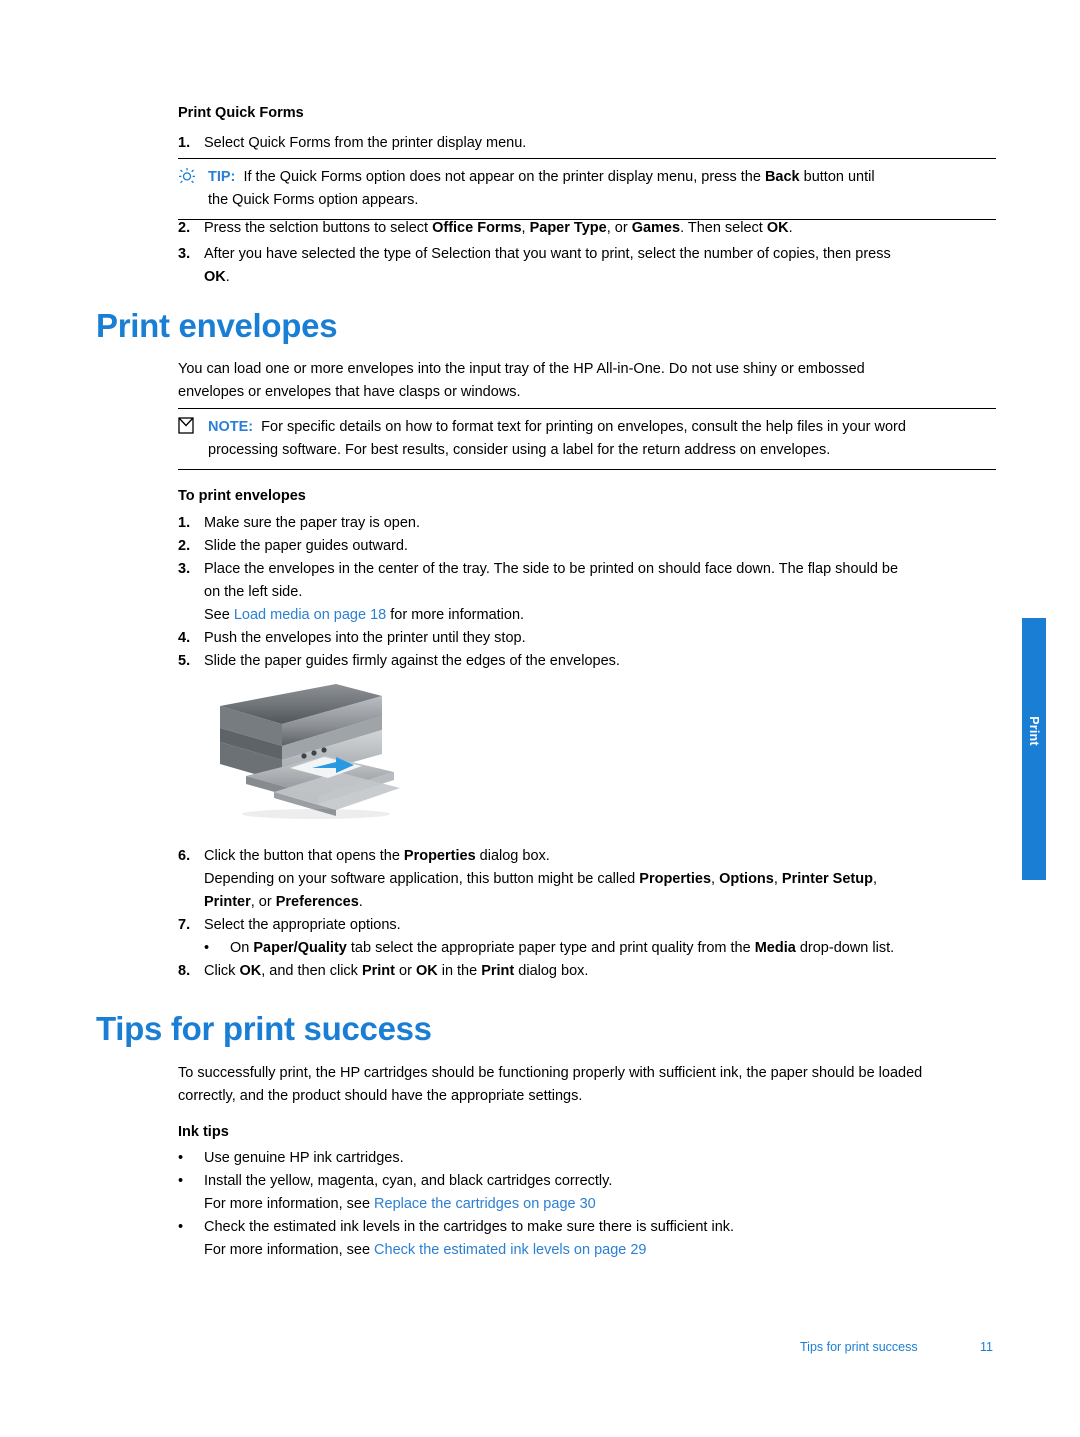 The width and height of the screenshot is (1080, 1437). What do you see at coordinates (675, 879) in the screenshot?
I see `step6-b1: Properties` at bounding box center [675, 879].